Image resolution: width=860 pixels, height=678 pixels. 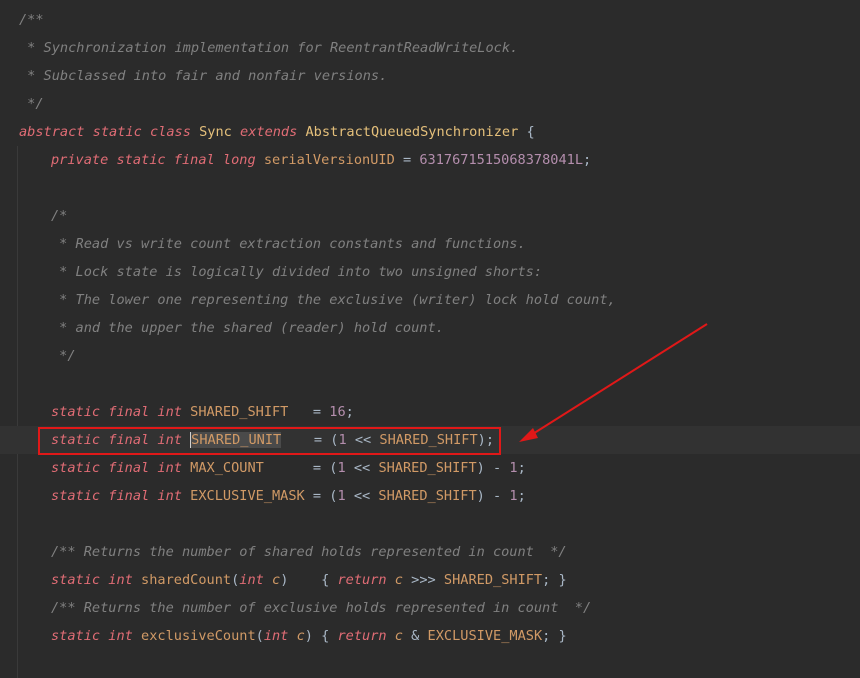 I want to click on type-long: long, so click(x=239, y=160).